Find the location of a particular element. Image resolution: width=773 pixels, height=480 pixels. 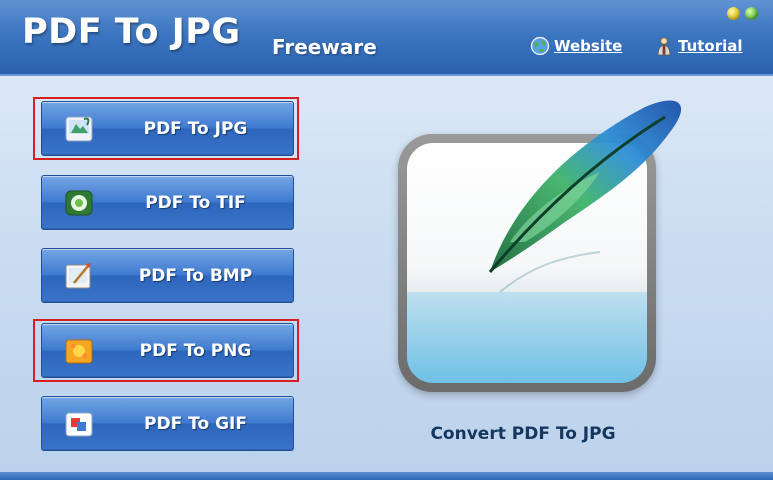

feather-icon is located at coordinates (585, 196).